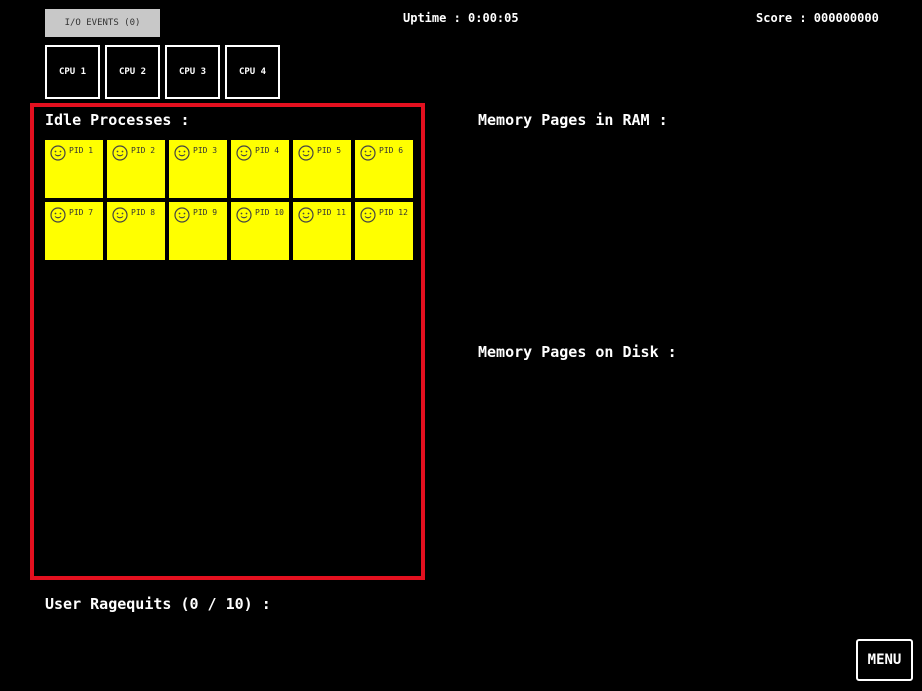 This screenshot has height=691, width=922. Describe the element at coordinates (884, 660) in the screenshot. I see `menu-button: MENU` at that location.